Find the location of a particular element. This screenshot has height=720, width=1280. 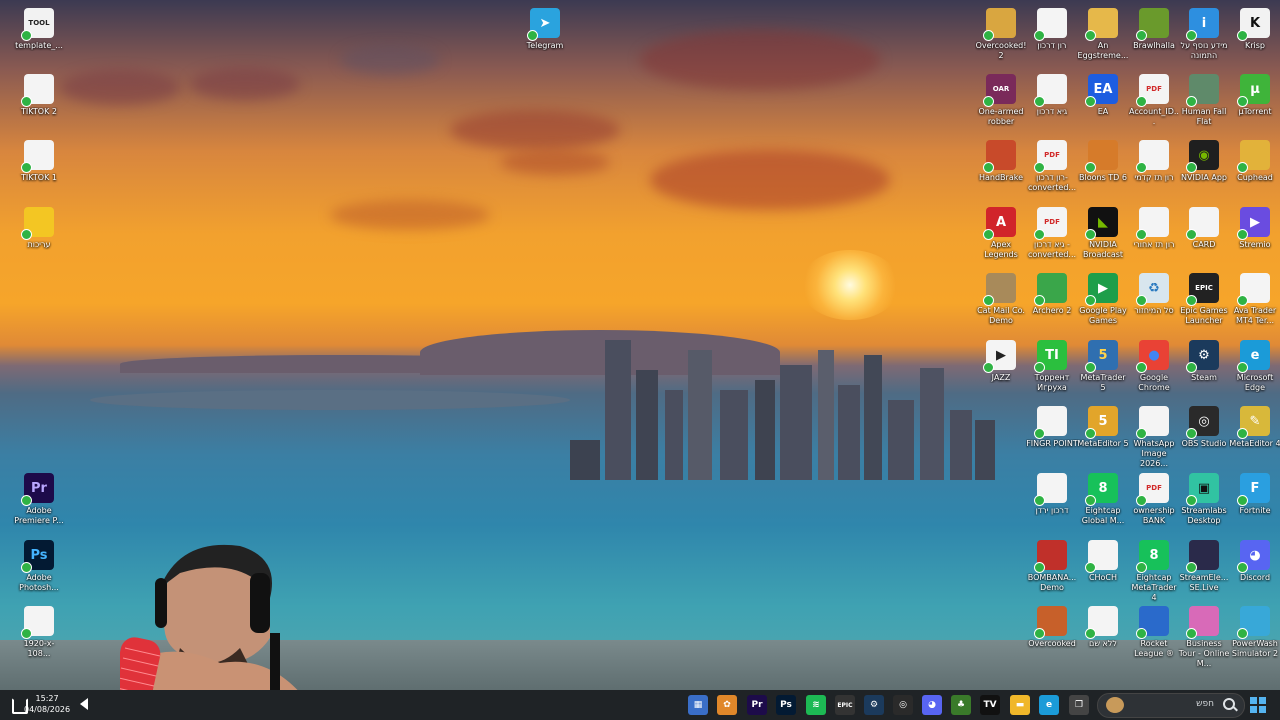

calculator-taskbar-icon: ▦ is located at coordinates (698, 705).